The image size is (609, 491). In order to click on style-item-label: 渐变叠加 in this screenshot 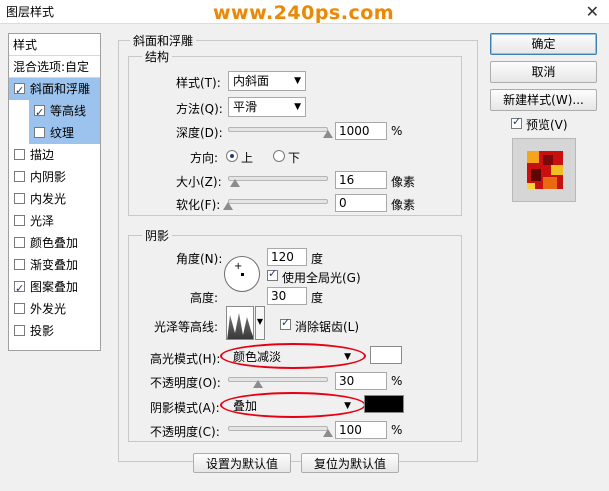, I will do `click(54, 265)`.